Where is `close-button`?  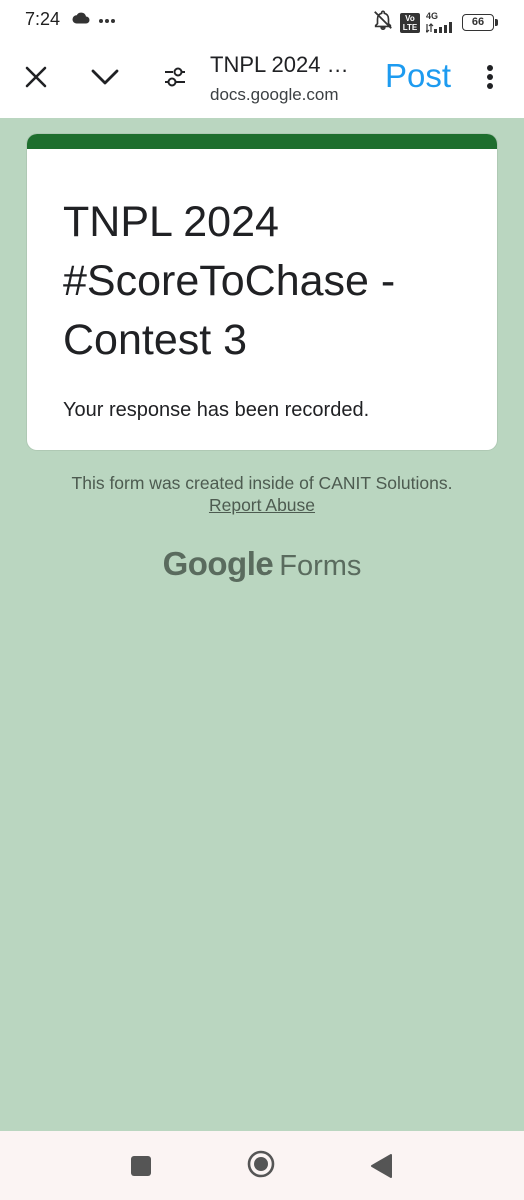 close-button is located at coordinates (36, 79).